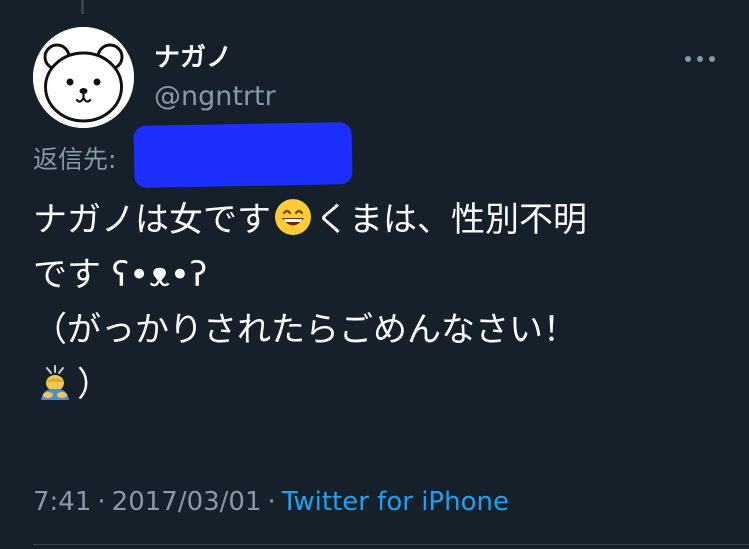 This screenshot has height=549, width=749. Describe the element at coordinates (94, 385) in the screenshot. I see `tweet-text-segment: ）` at that location.